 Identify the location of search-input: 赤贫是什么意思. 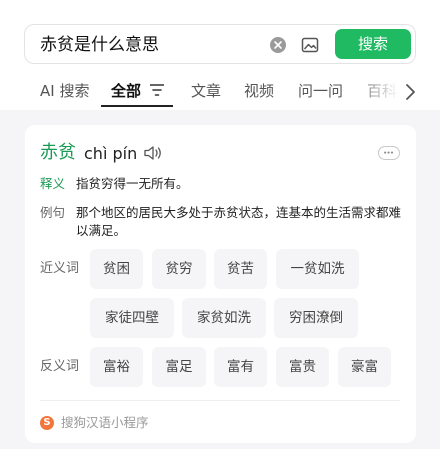
(99, 45).